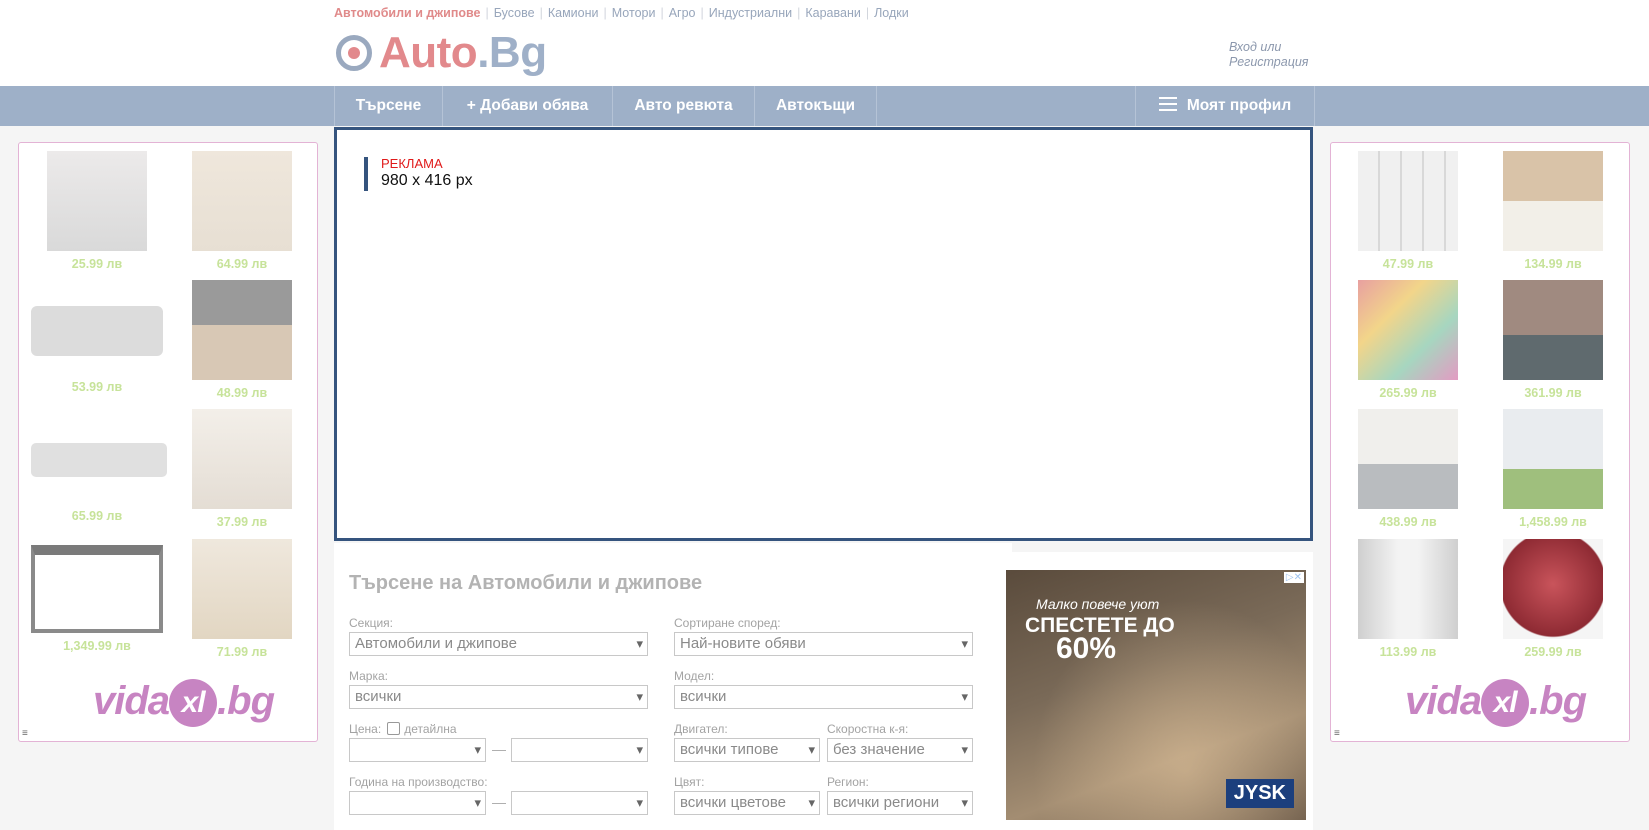  I want to click on engine-label: Двигател:, so click(701, 729).